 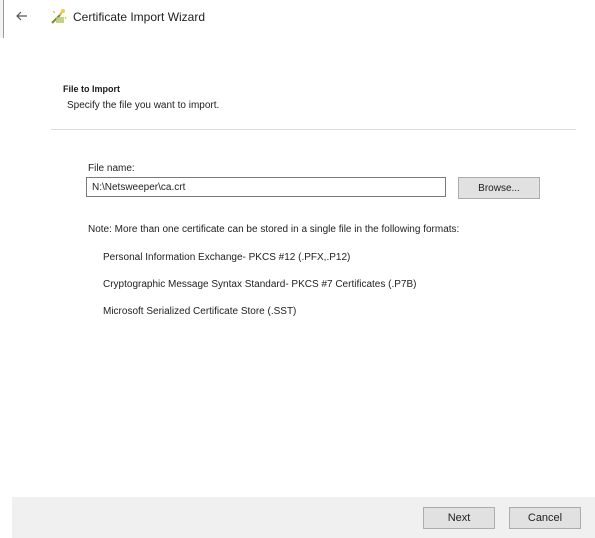 I want to click on title-bar: Certificate Import Wizard, so click(x=297, y=19).